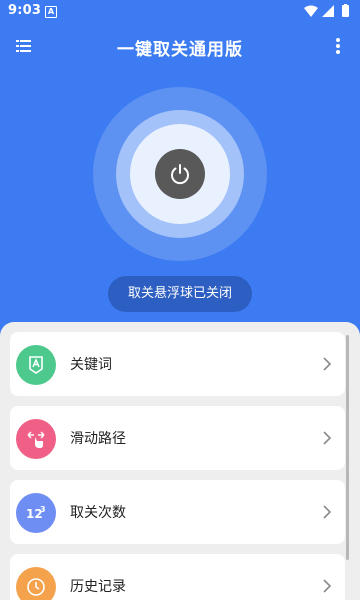 This screenshot has height=600, width=360. I want to click on menu-item-keywords: 关键词, so click(177, 364).